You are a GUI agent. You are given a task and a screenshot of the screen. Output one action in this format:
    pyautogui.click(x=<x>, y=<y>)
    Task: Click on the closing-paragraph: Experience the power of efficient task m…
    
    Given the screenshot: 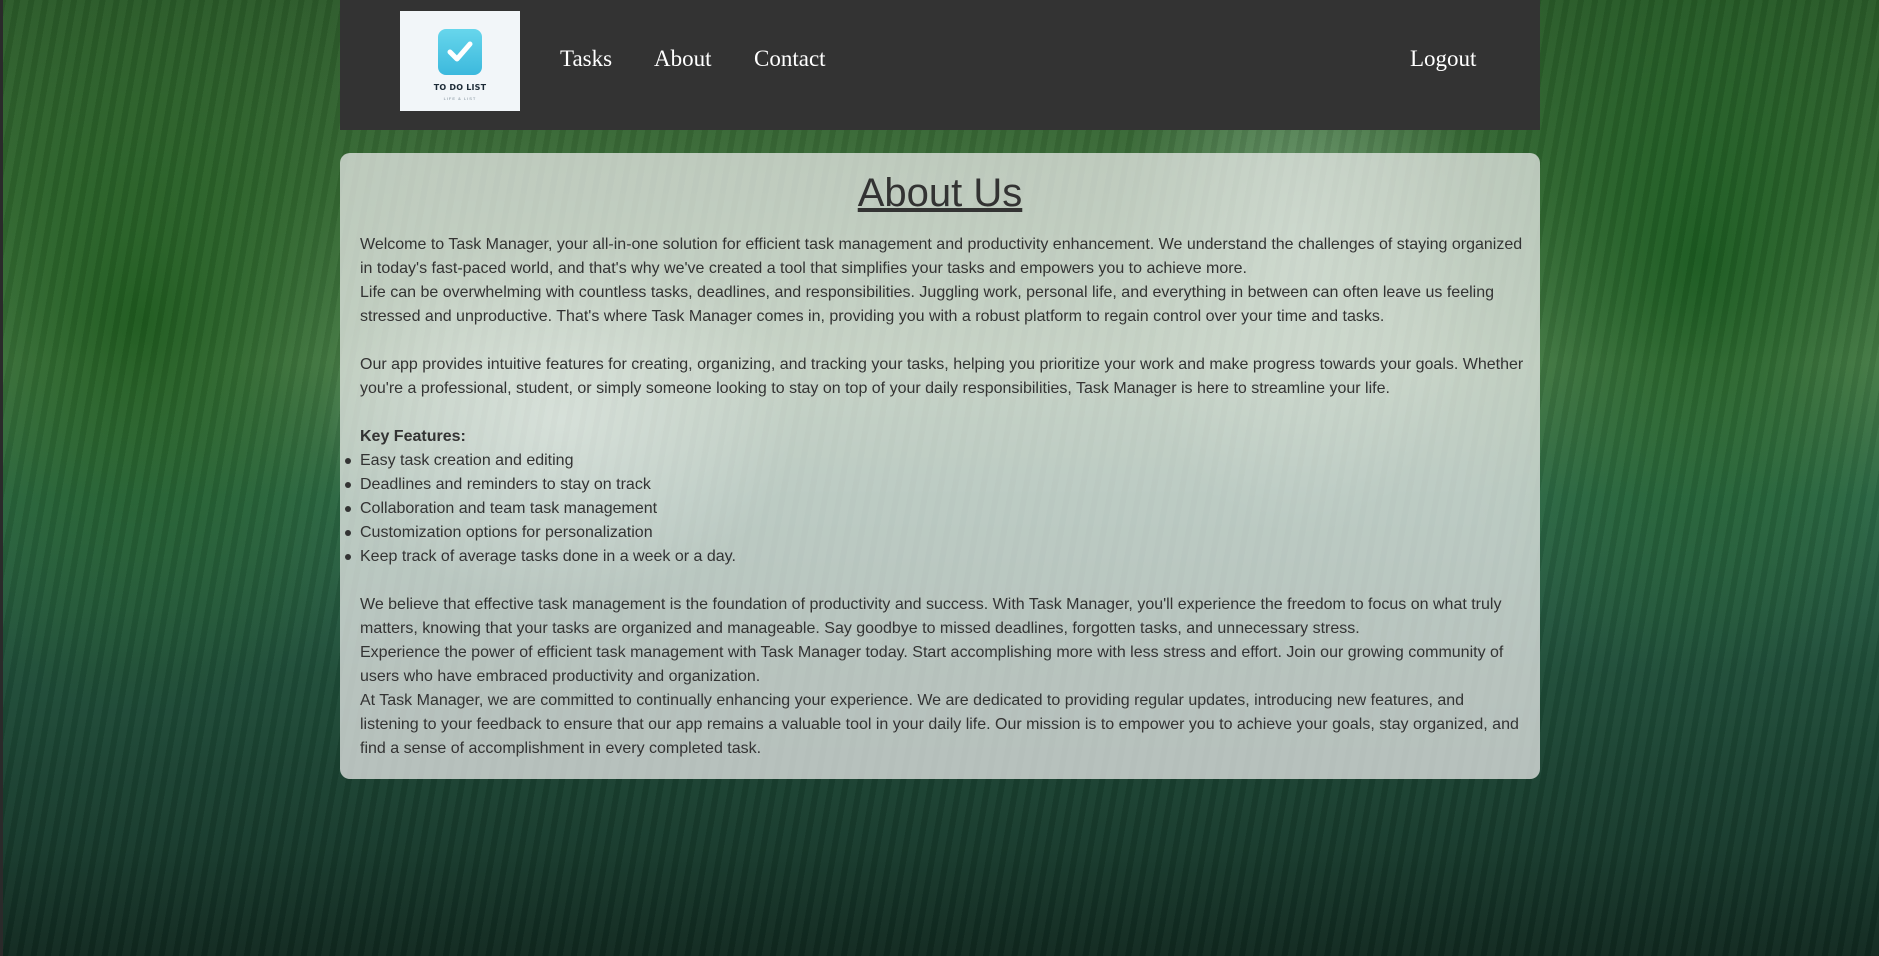 What is the action you would take?
    pyautogui.click(x=932, y=664)
    